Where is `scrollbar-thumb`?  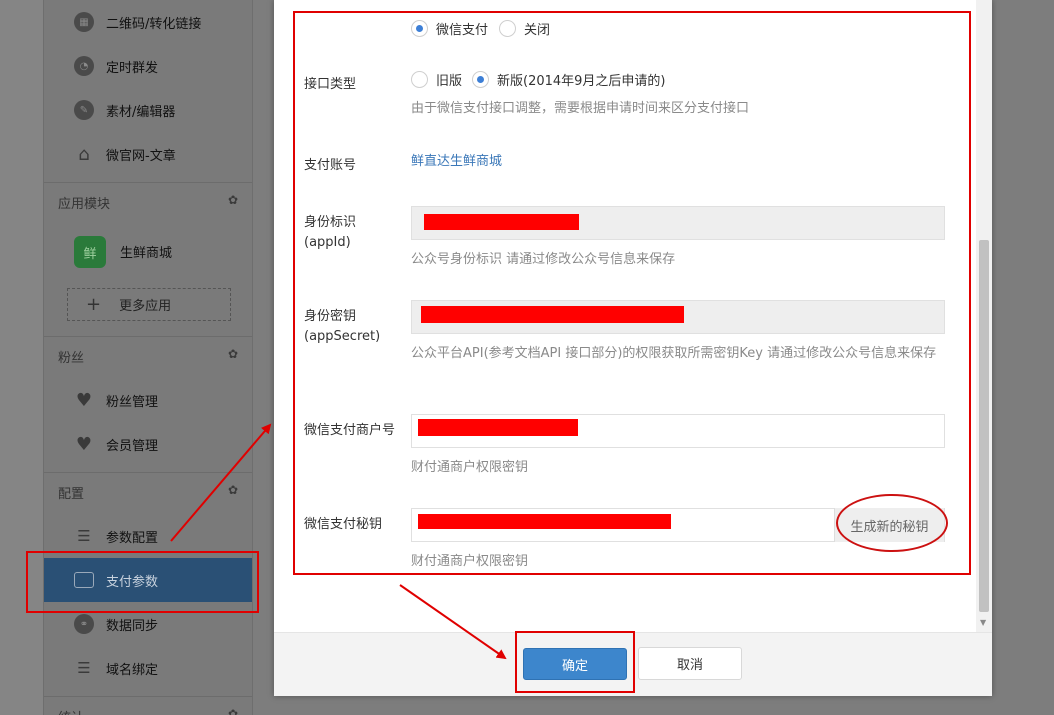
scrollbar-thumb is located at coordinates (984, 426).